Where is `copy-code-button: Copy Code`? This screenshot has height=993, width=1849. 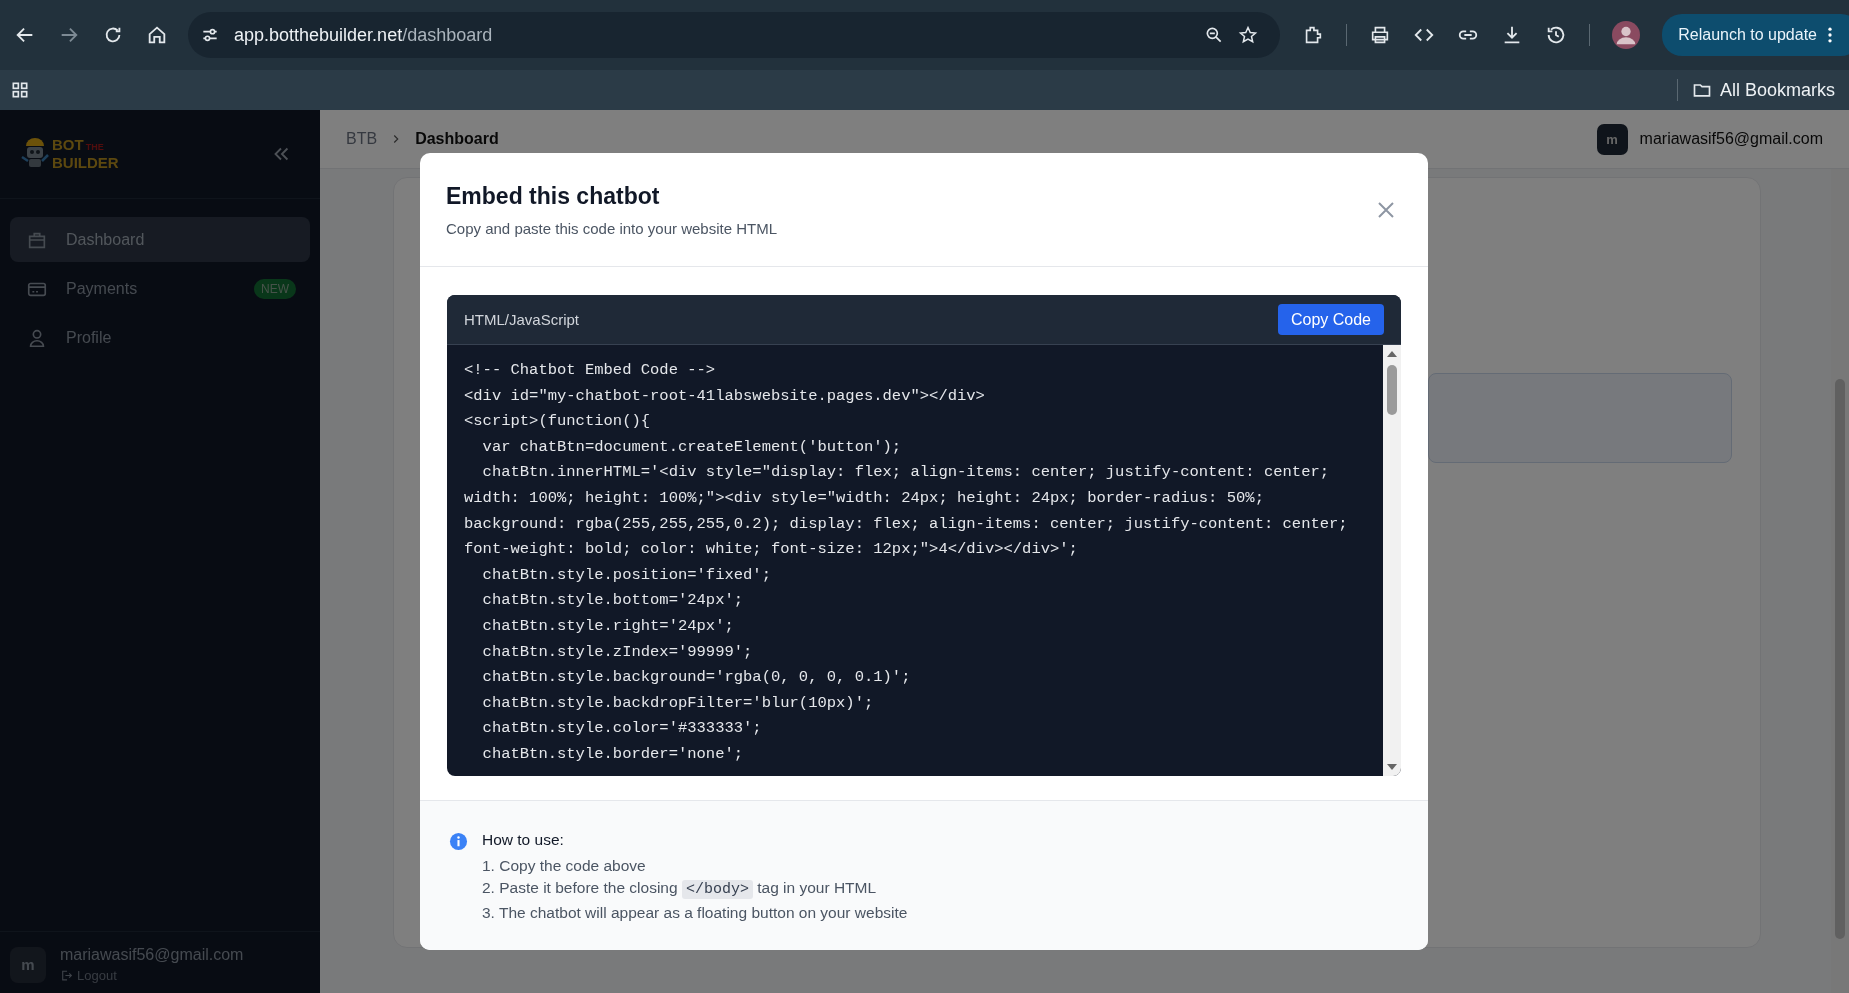 copy-code-button: Copy Code is located at coordinates (1330, 319).